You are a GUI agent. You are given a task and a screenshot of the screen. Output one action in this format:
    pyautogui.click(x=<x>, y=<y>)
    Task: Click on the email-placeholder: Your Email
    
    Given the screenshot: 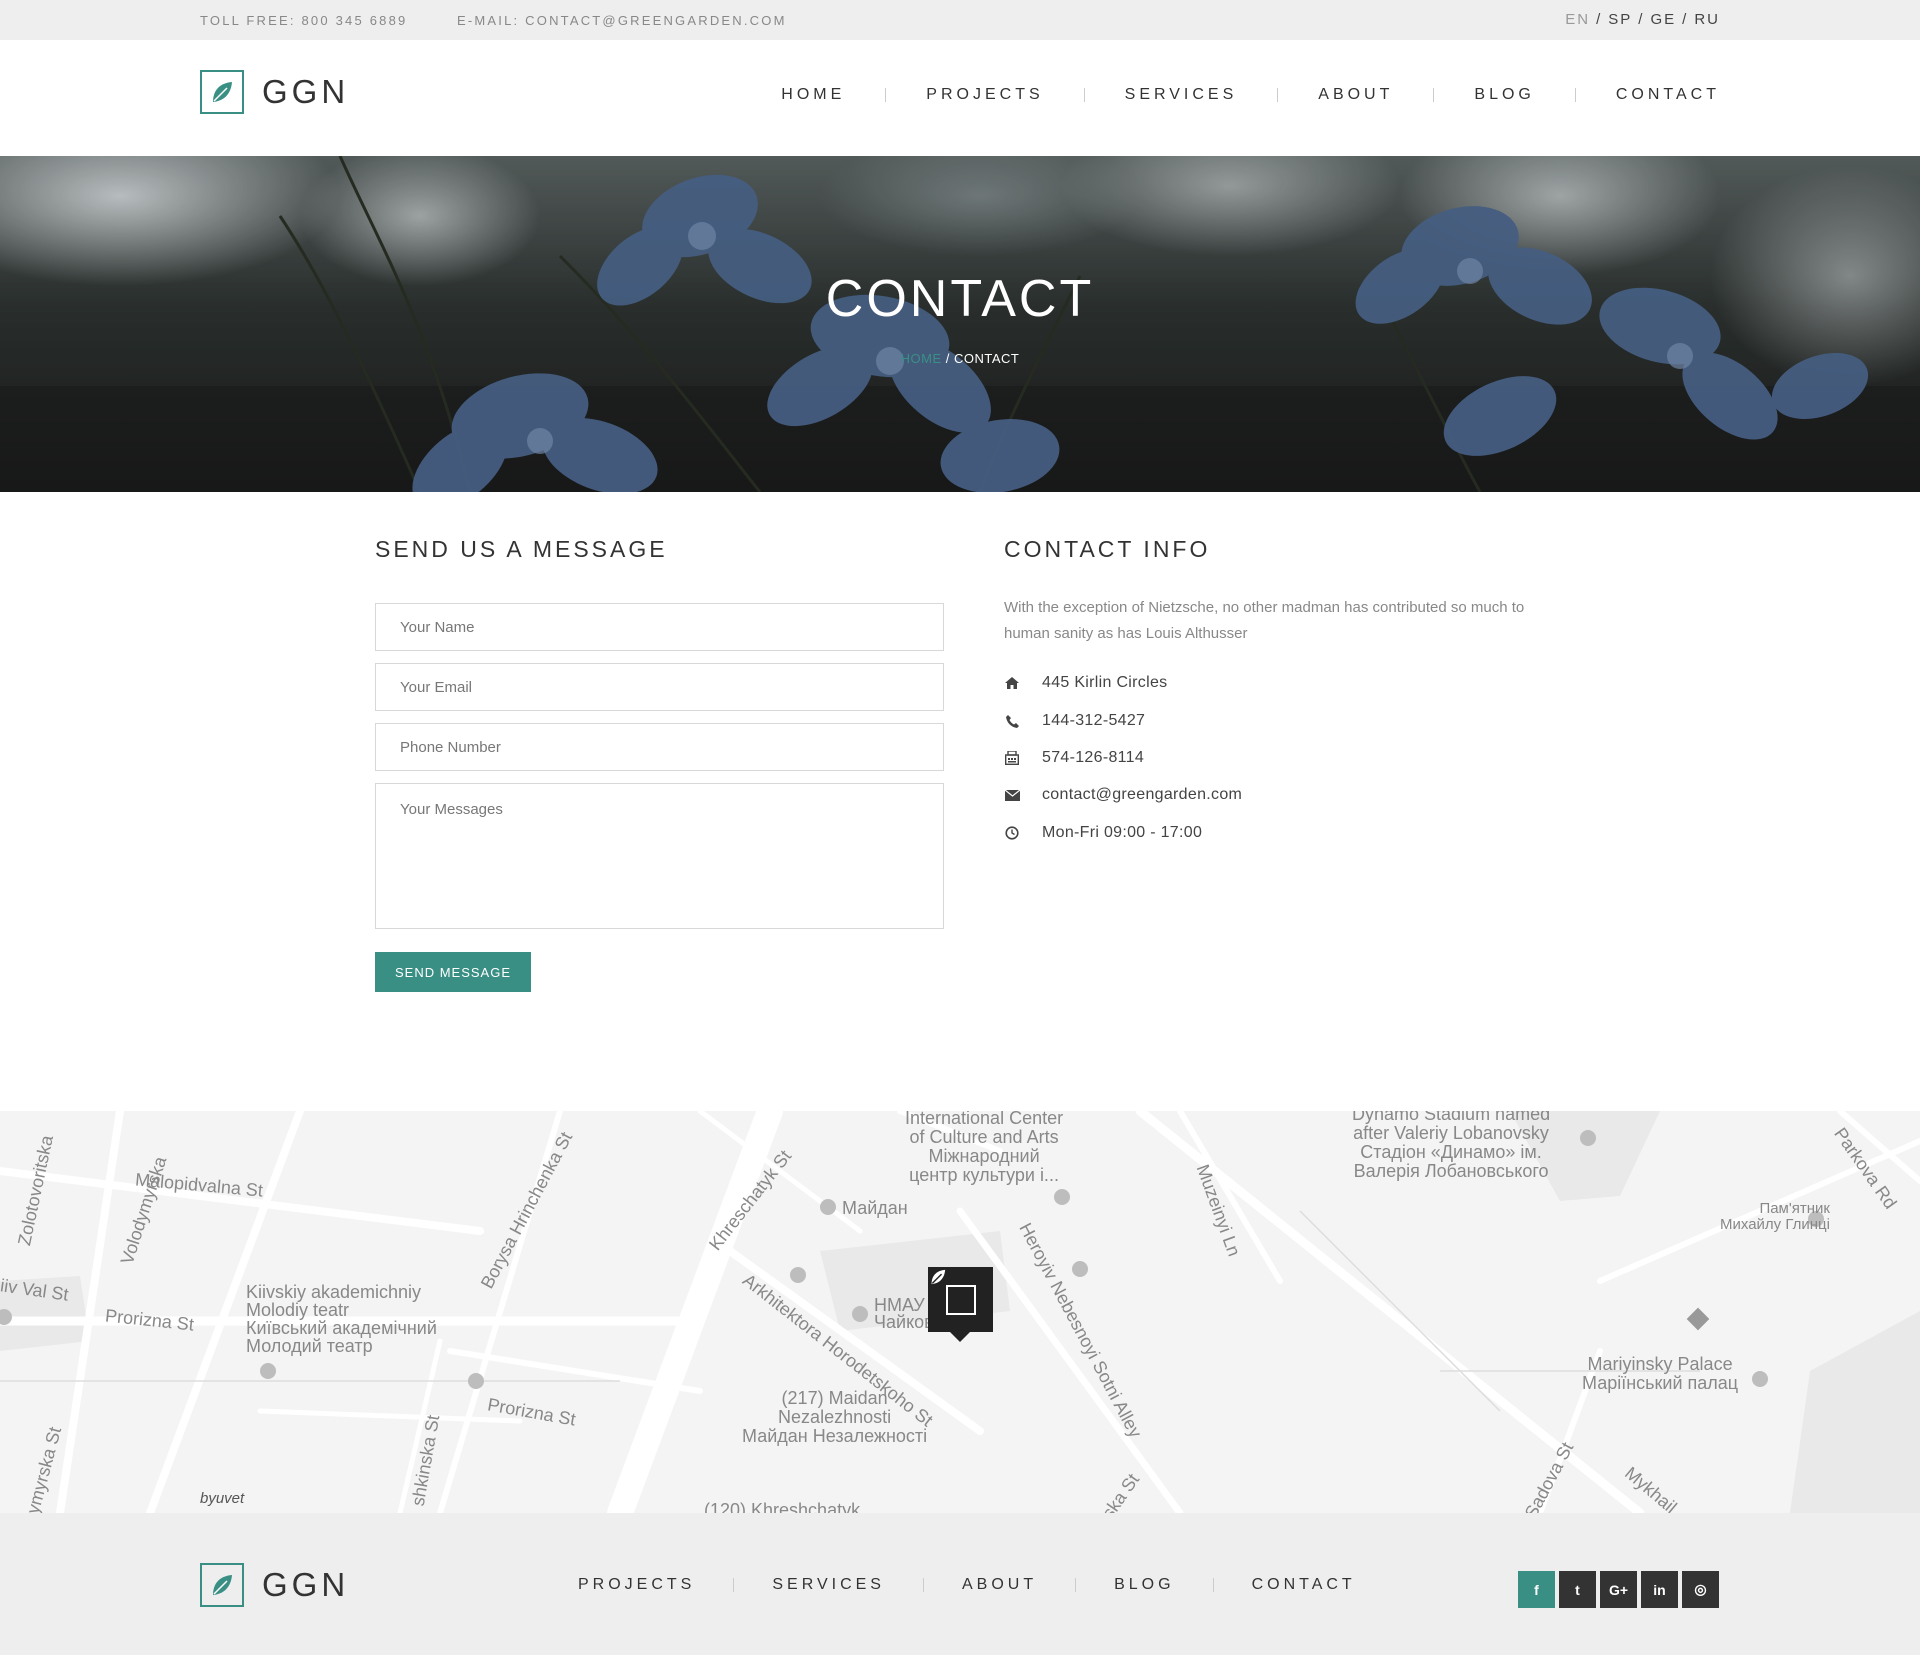 What is the action you would take?
    pyautogui.click(x=436, y=687)
    